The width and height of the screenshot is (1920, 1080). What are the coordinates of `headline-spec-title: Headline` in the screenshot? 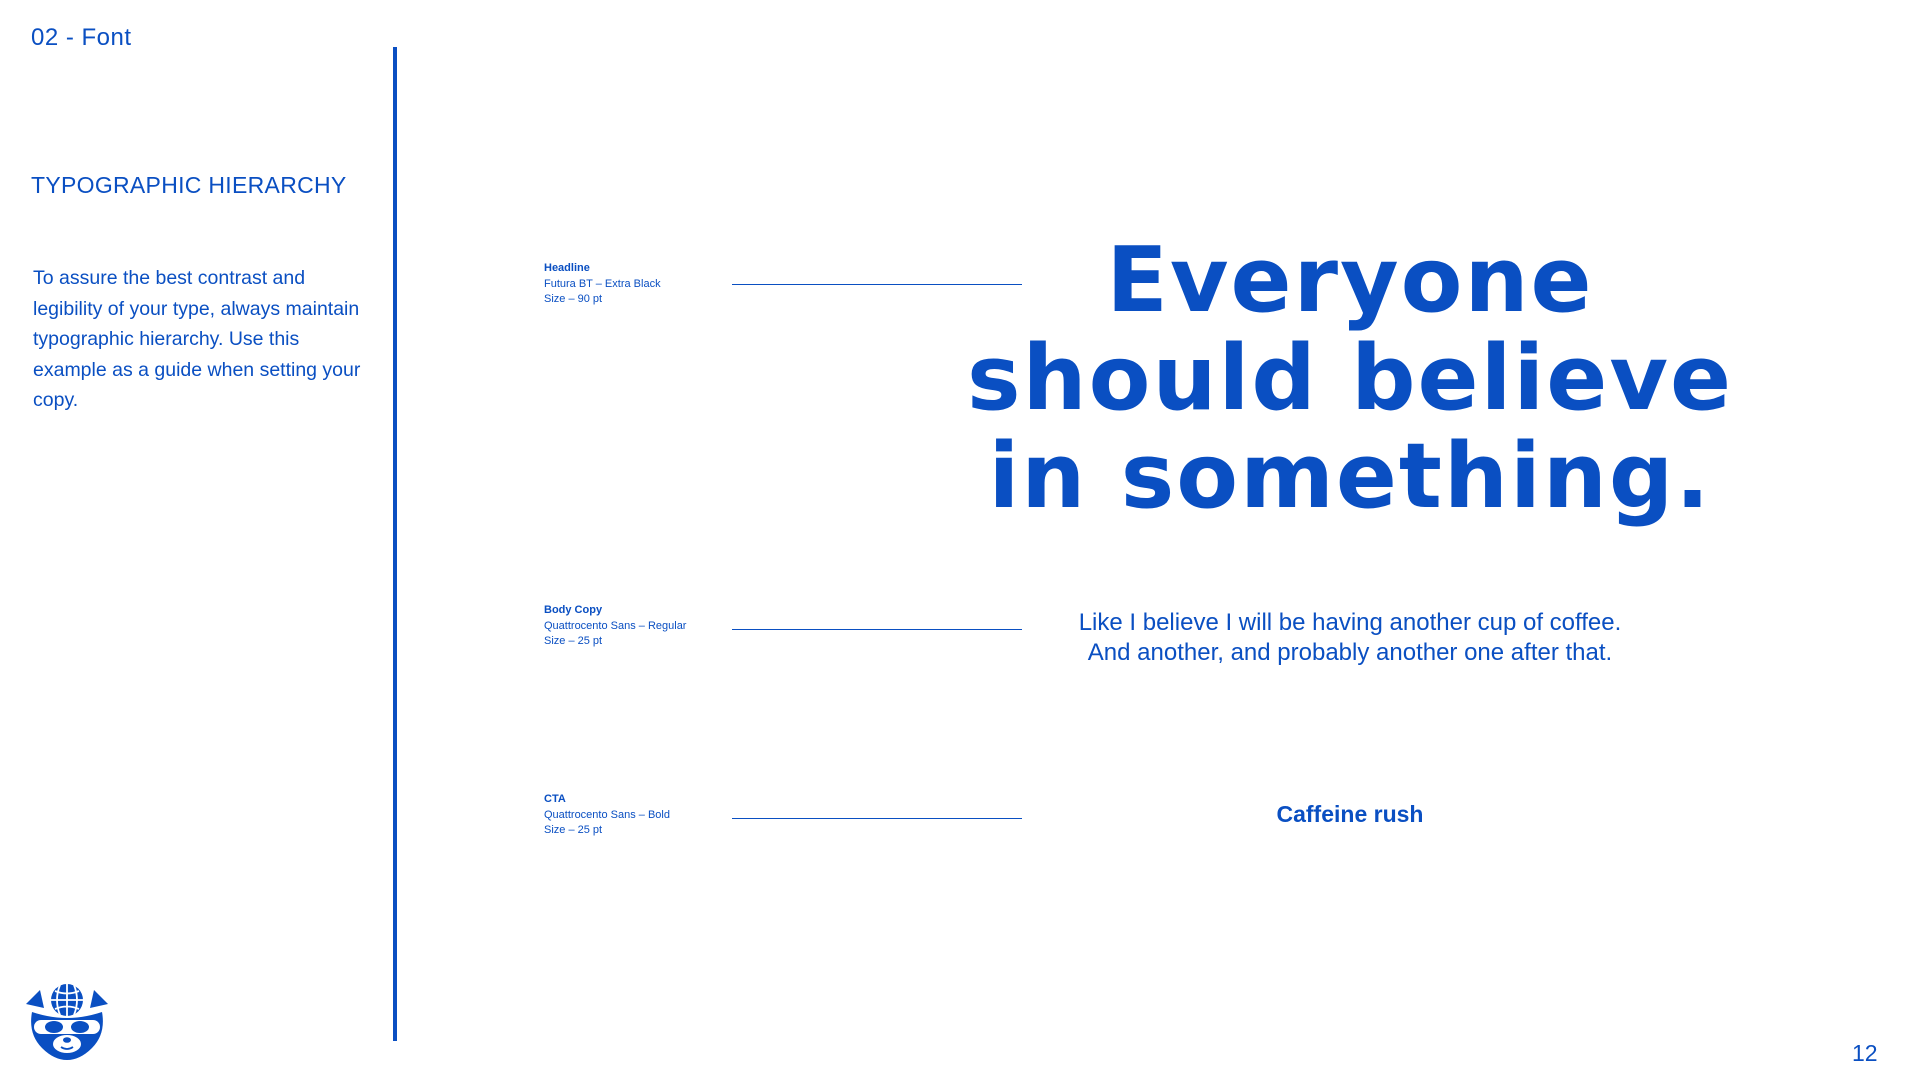 It's located at (567, 268).